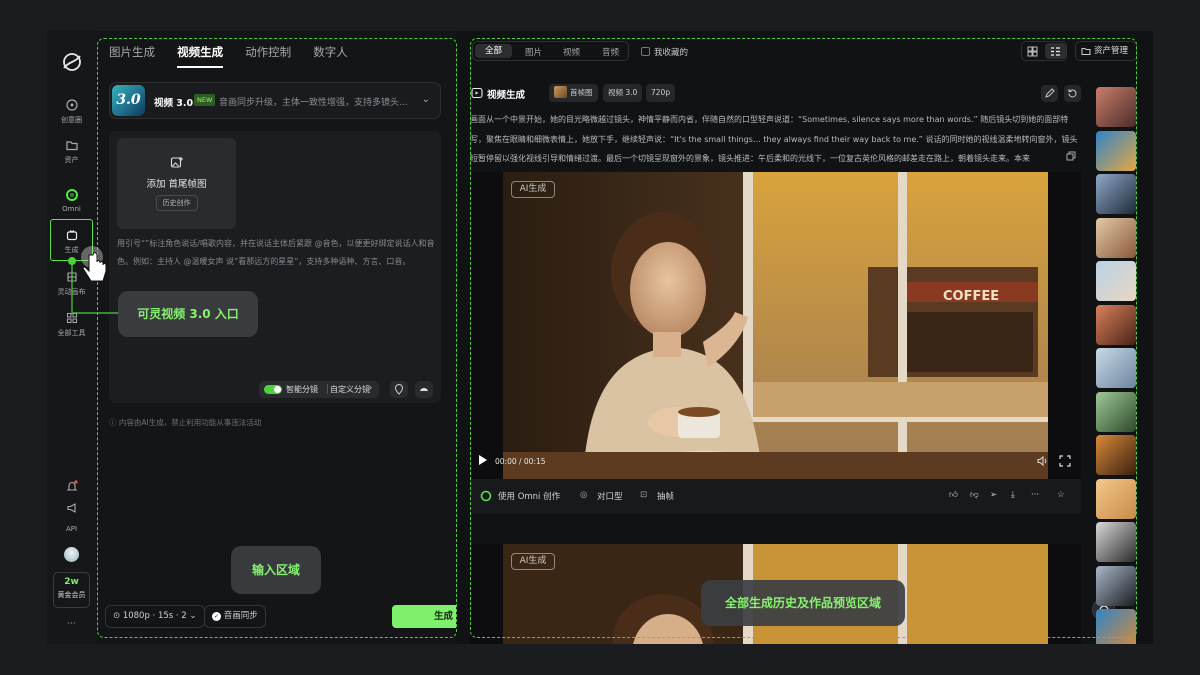 This screenshot has height=675, width=1200. What do you see at coordinates (71, 111) in the screenshot?
I see `rail-item-creative: 创意圈` at bounding box center [71, 111].